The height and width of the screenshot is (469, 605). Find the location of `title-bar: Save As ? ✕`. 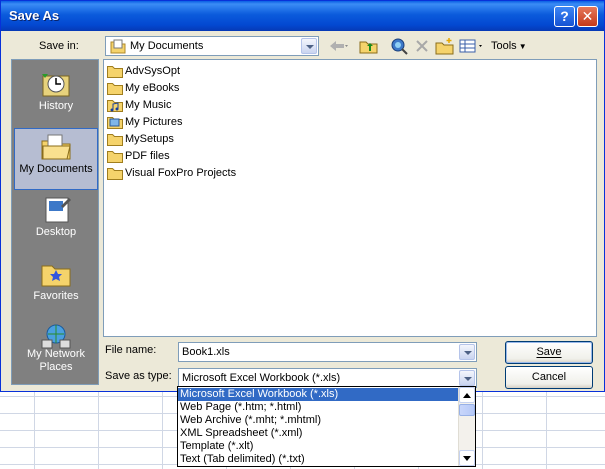

title-bar: Save As ? ✕ is located at coordinates (302, 16).